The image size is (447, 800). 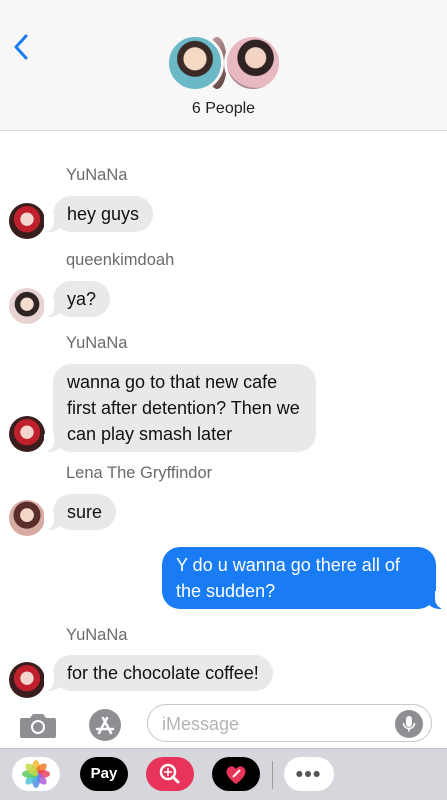 I want to click on message-input, so click(x=272, y=724).